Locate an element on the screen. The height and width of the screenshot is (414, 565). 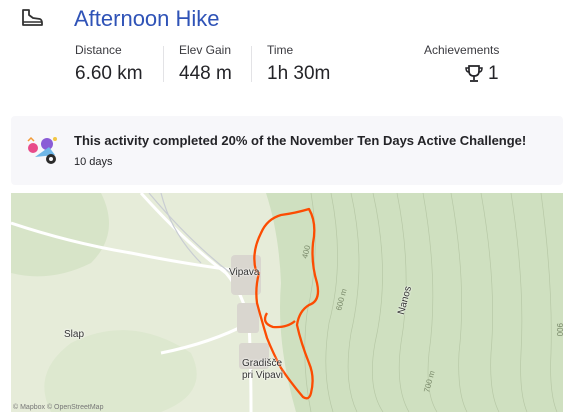
stat-label: Time is located at coordinates (280, 50).